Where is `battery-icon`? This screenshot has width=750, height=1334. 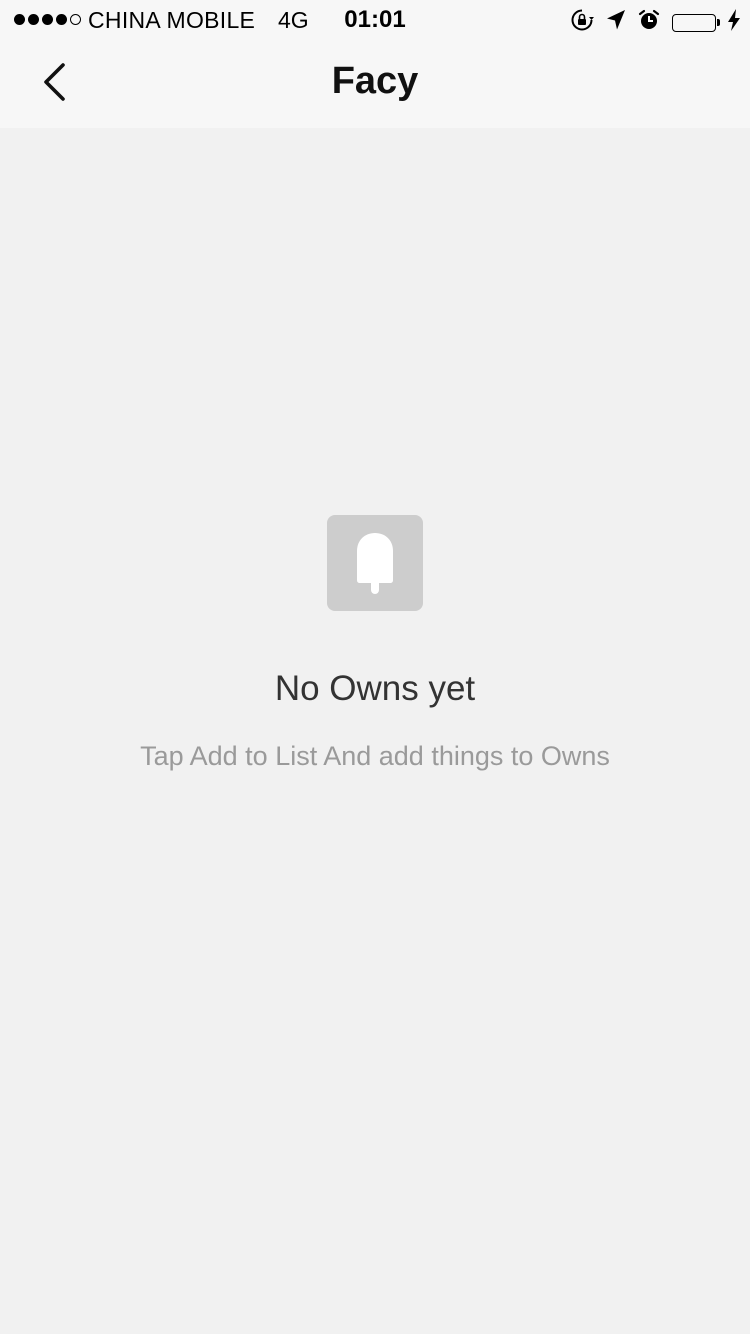
battery-icon is located at coordinates (696, 22).